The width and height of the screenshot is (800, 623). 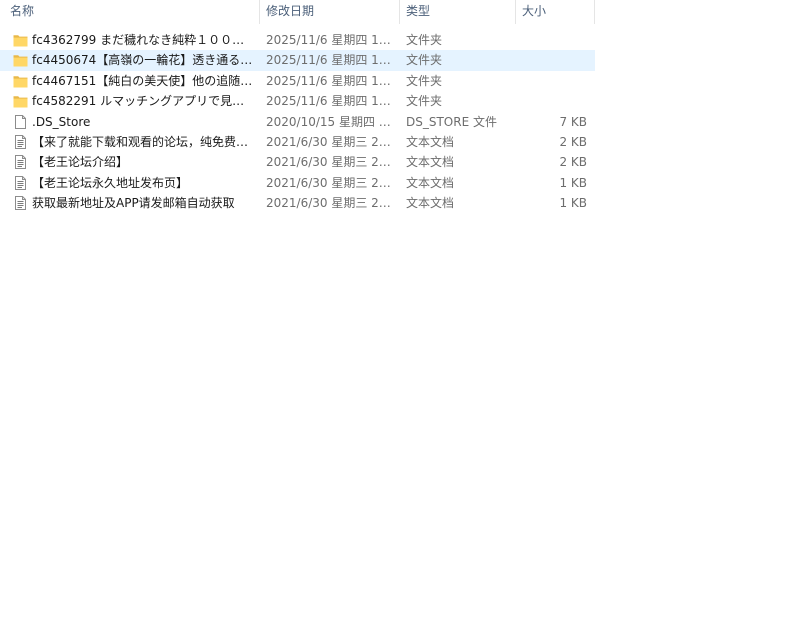 What do you see at coordinates (451, 121) in the screenshot?
I see `file-type: DS_STORE 文件` at bounding box center [451, 121].